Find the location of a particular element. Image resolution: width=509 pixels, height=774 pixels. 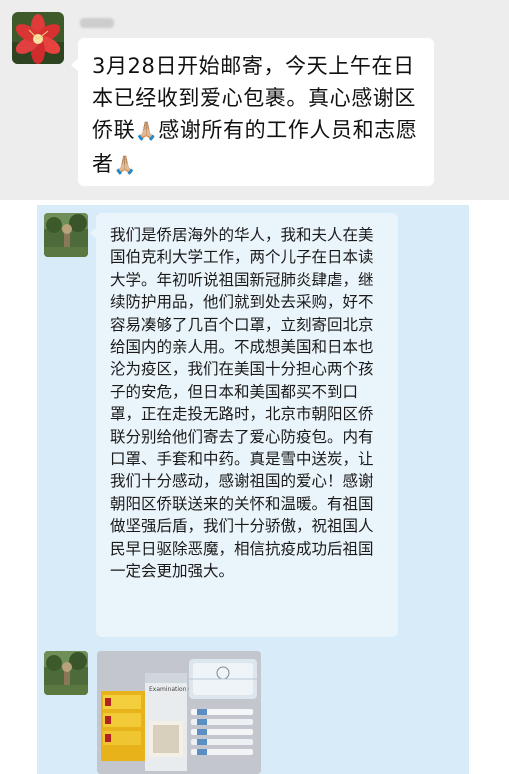

garden-avatar-image is located at coordinates (66, 235).